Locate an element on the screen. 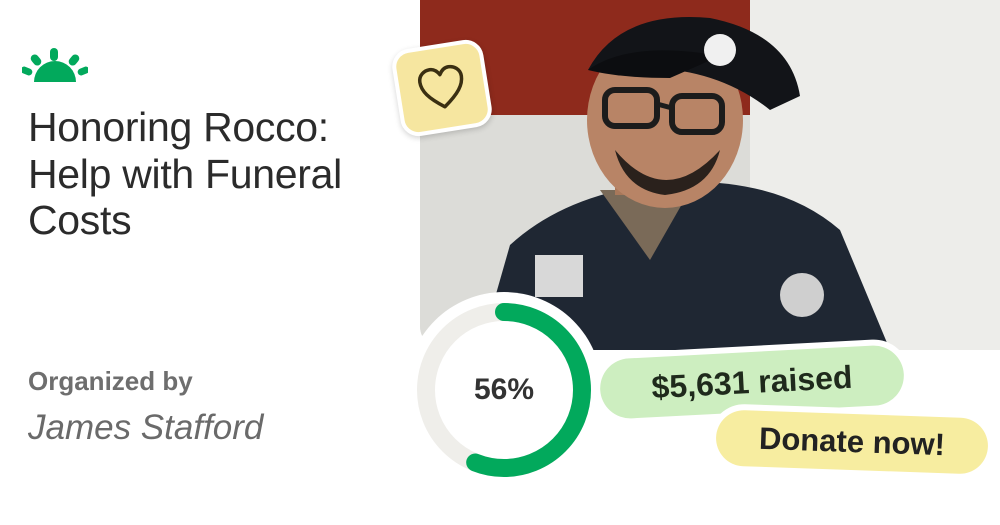 Image resolution: width=1000 pixels, height=525 pixels. progress-donut: 56% is located at coordinates (504, 390).